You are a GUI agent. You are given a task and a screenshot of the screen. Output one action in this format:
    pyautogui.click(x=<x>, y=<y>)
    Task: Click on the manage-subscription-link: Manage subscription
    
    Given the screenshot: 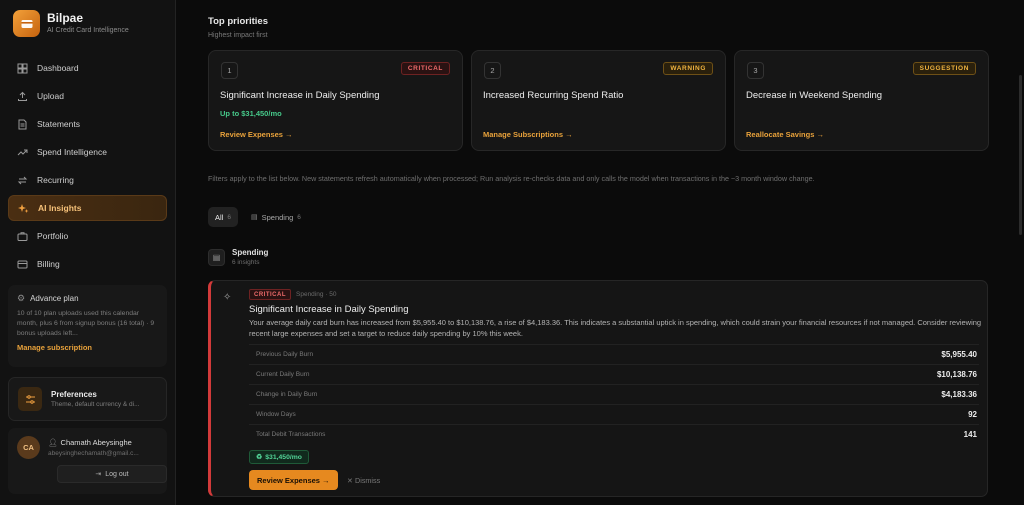 What is the action you would take?
    pyautogui.click(x=87, y=347)
    